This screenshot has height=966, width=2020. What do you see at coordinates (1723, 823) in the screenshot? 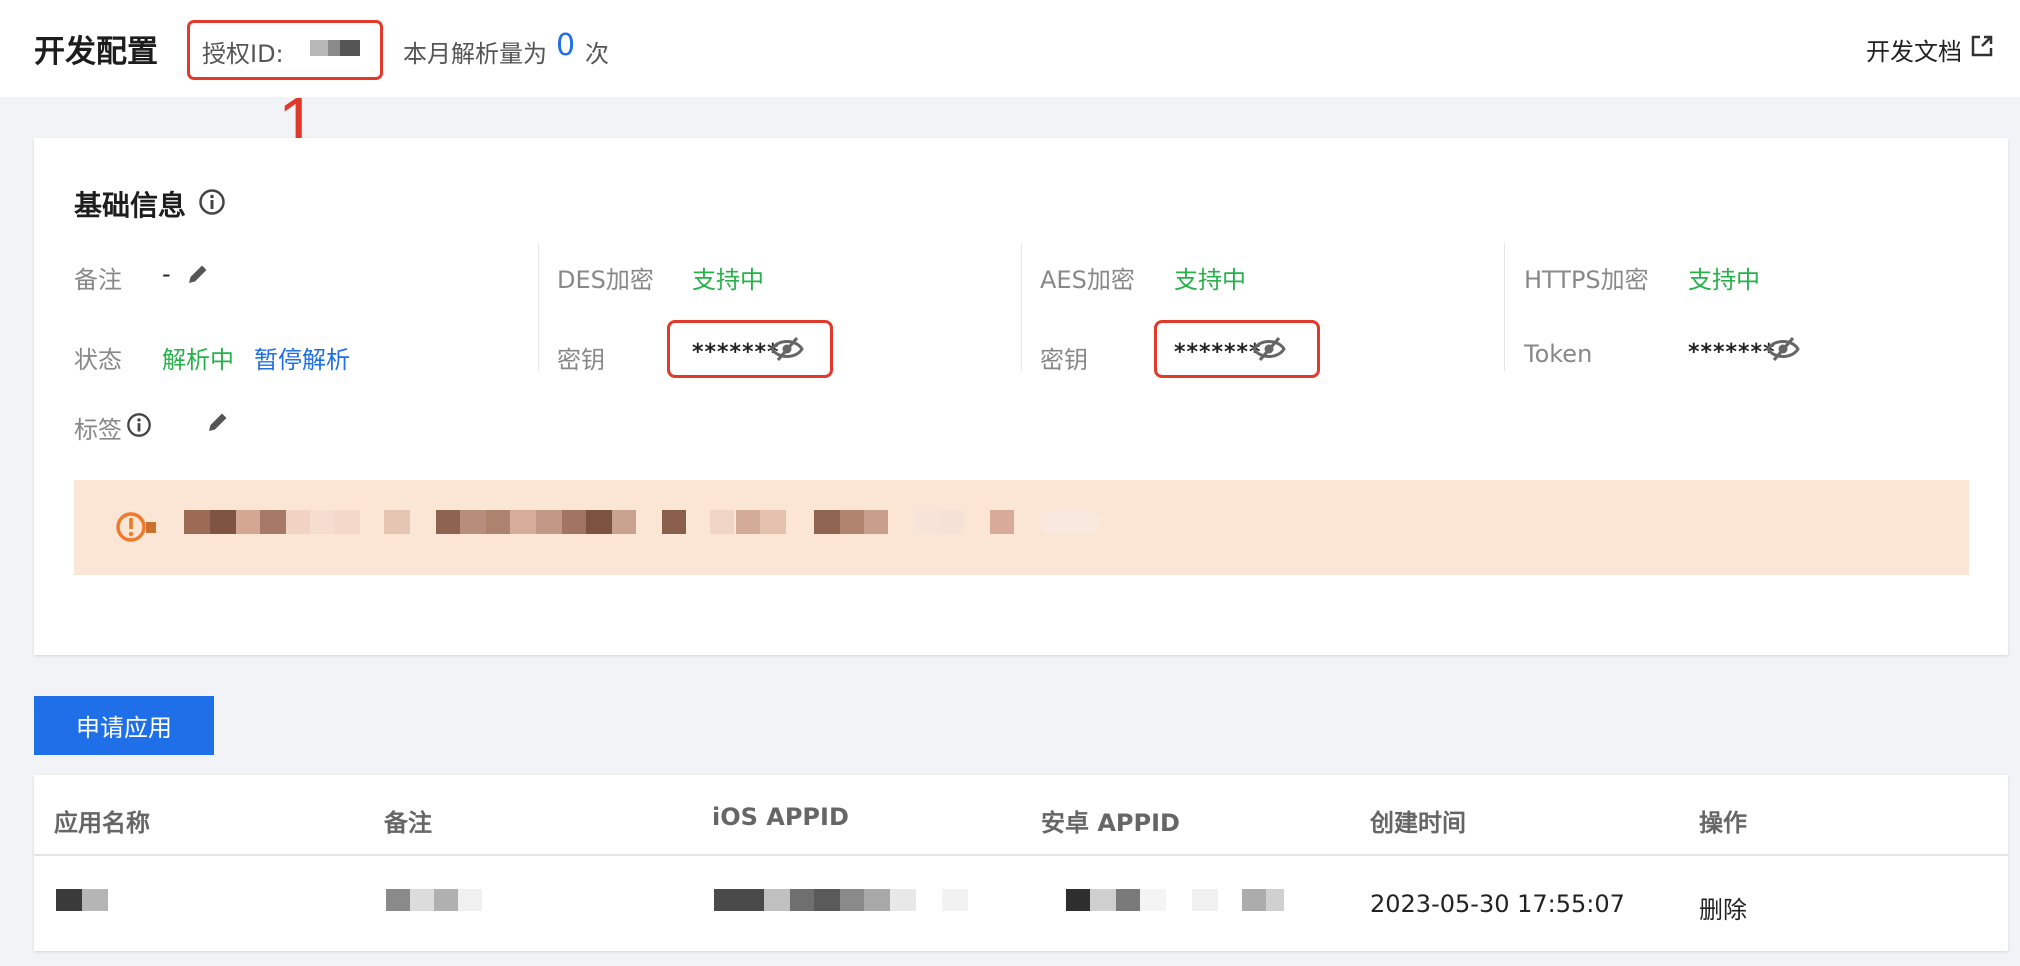
I see `column-header-actions: 操作` at bounding box center [1723, 823].